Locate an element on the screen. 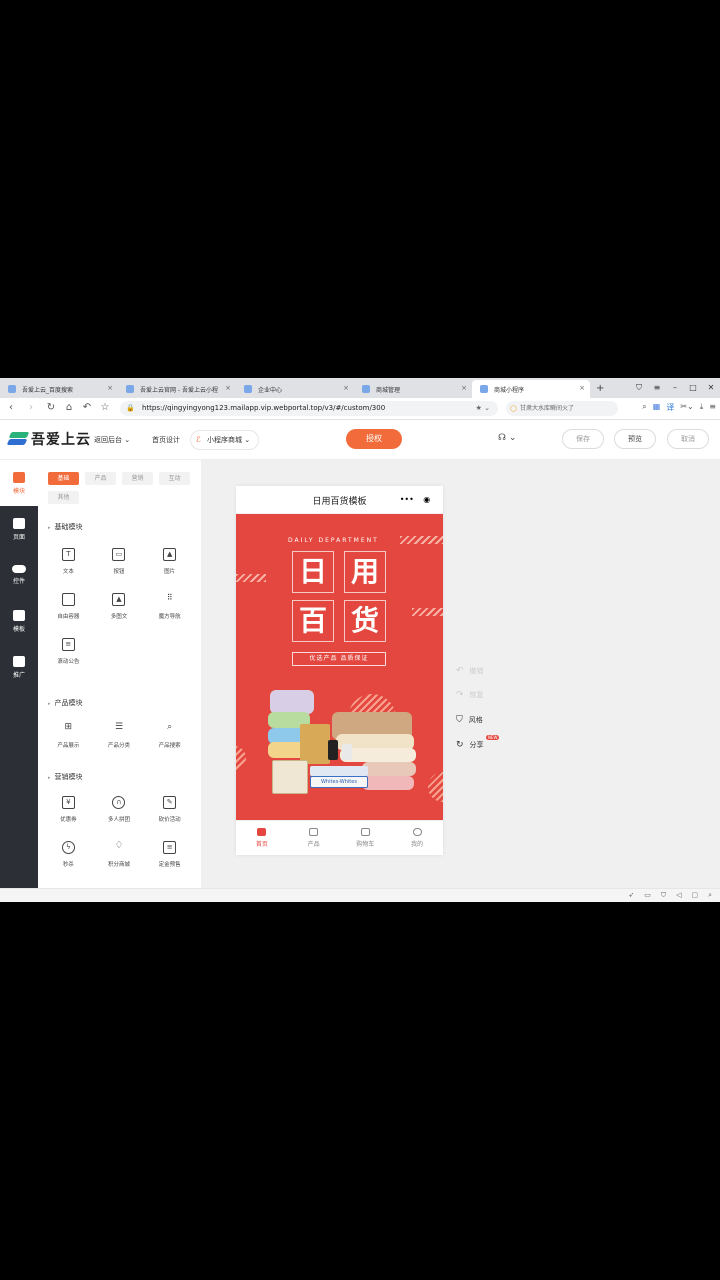 This screenshot has height=1280, width=720. apps-icon: ▦ is located at coordinates (657, 407).